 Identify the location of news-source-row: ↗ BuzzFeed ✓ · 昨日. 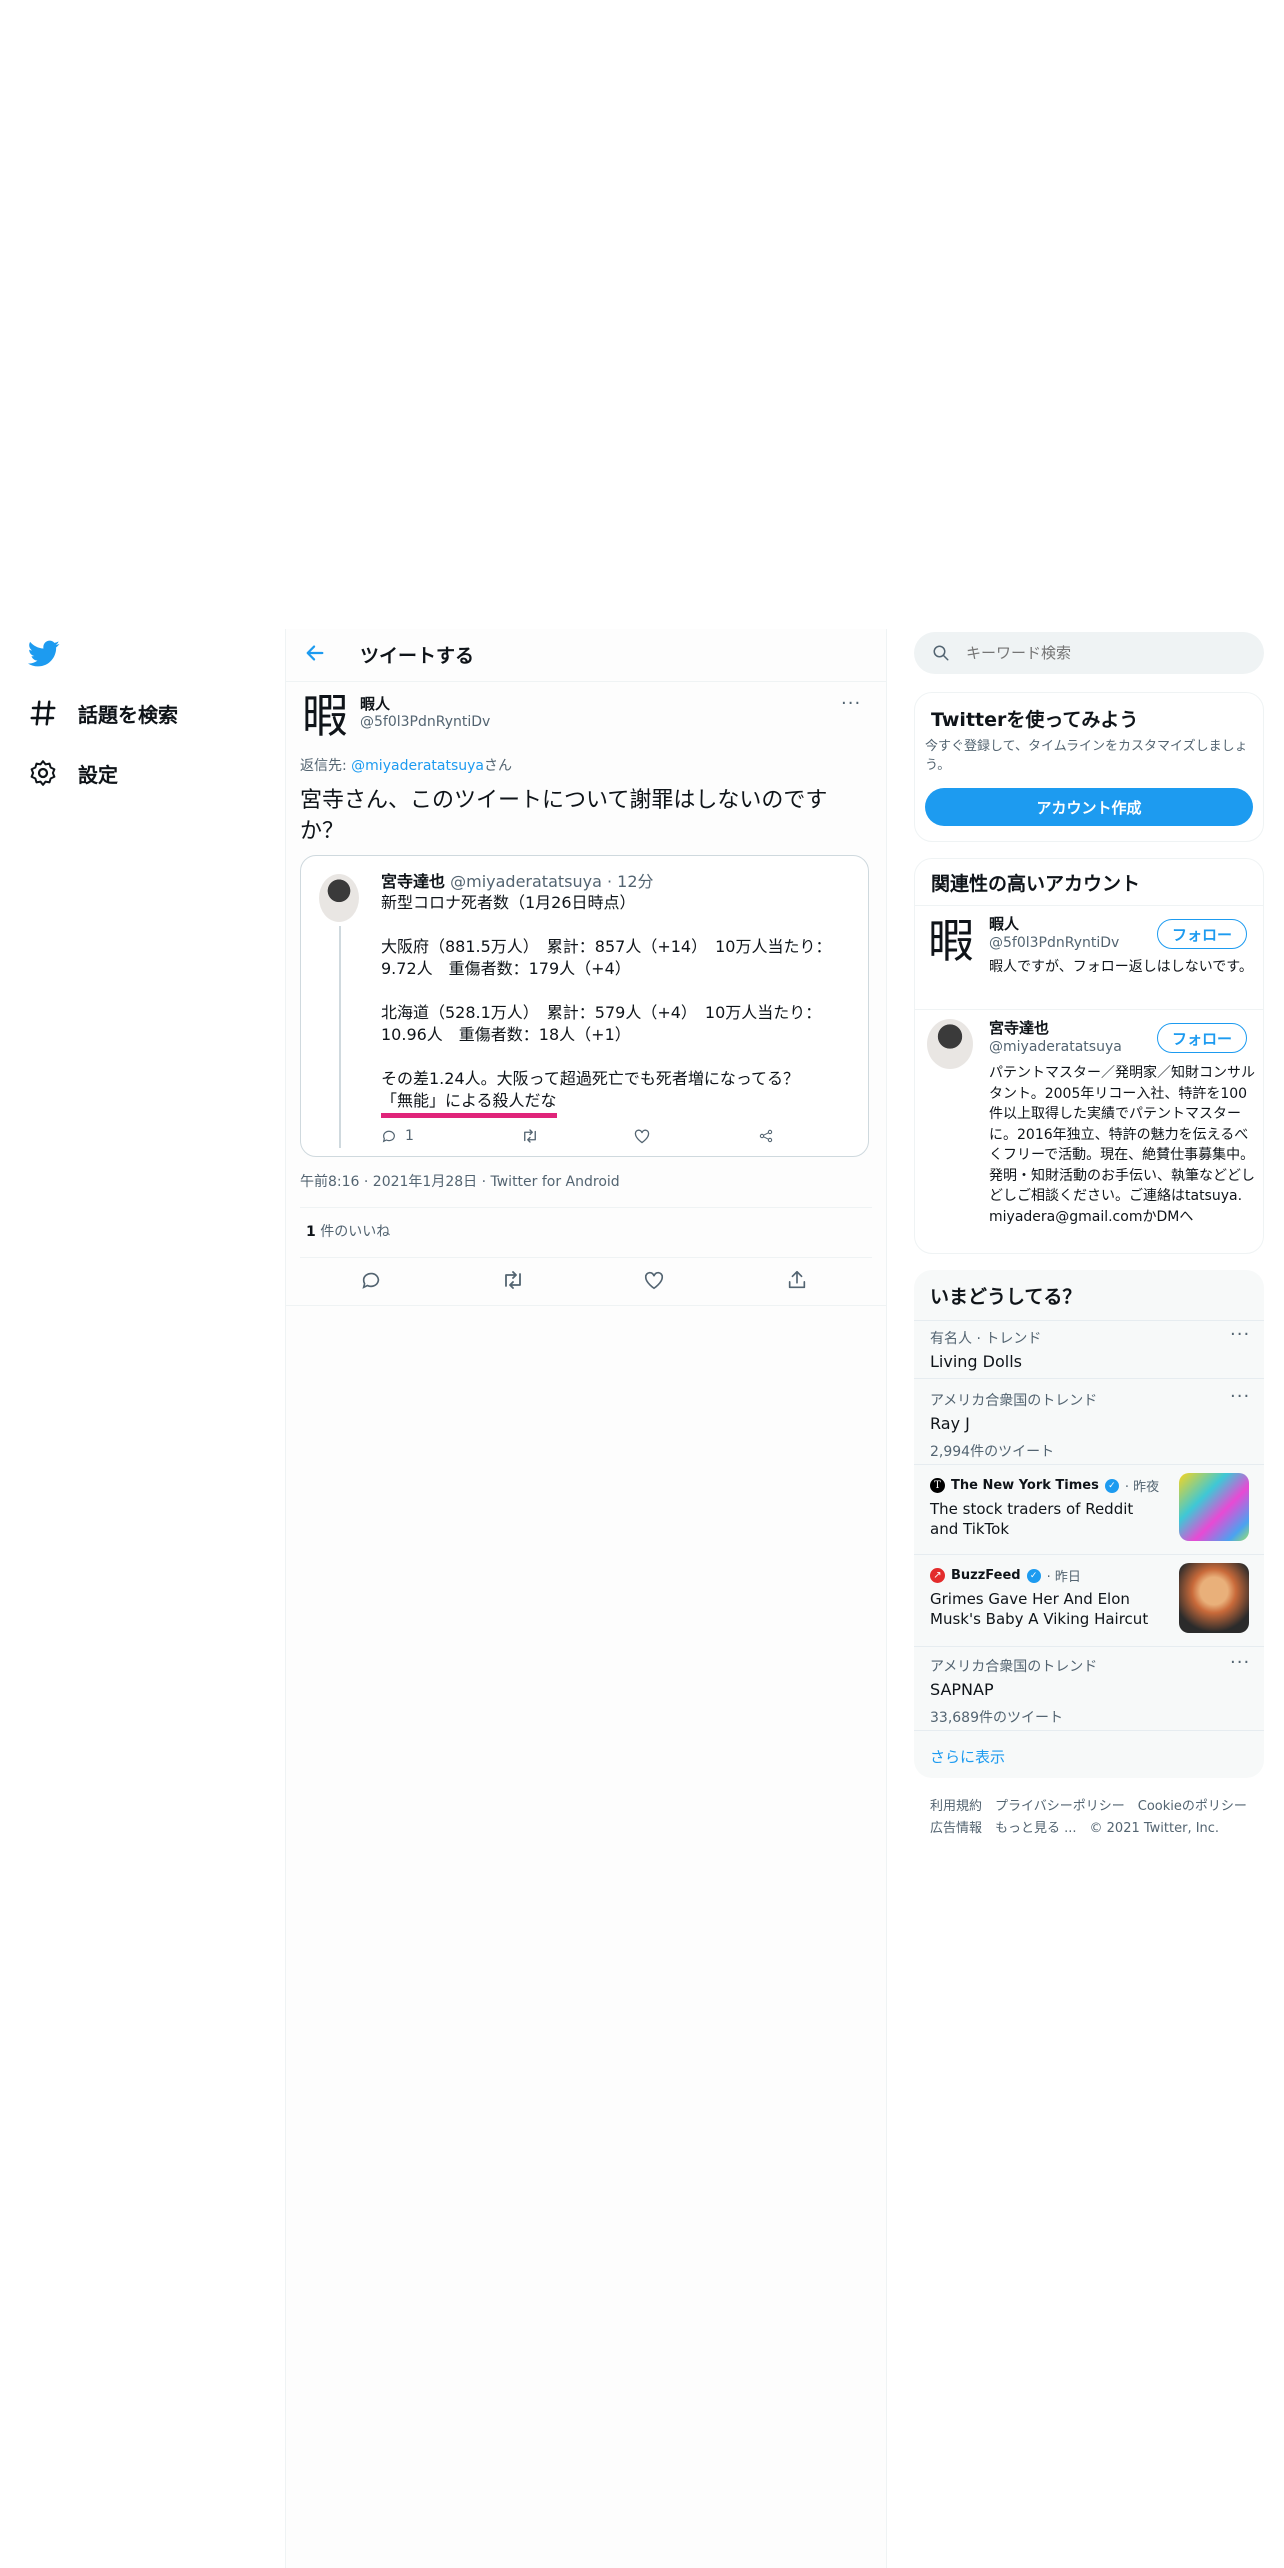
(1050, 1575).